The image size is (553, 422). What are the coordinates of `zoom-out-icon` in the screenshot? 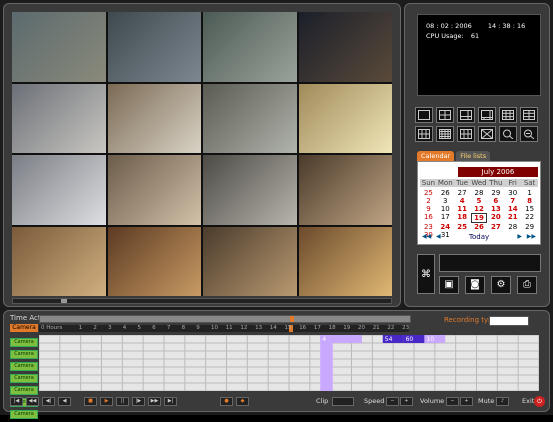 It's located at (529, 134).